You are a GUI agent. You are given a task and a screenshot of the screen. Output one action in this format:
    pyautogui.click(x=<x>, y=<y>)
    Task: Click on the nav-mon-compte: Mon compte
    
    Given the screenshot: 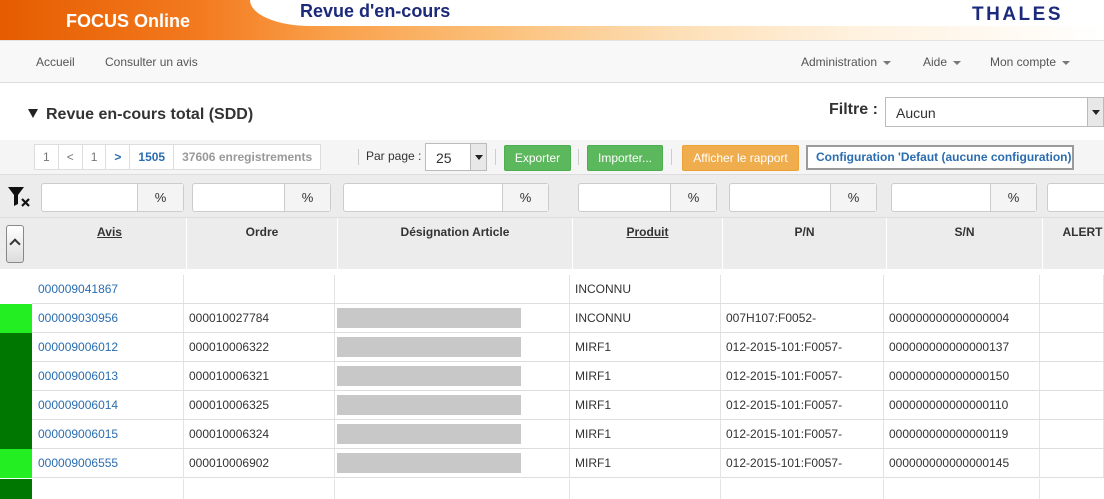 What is the action you would take?
    pyautogui.click(x=1030, y=62)
    